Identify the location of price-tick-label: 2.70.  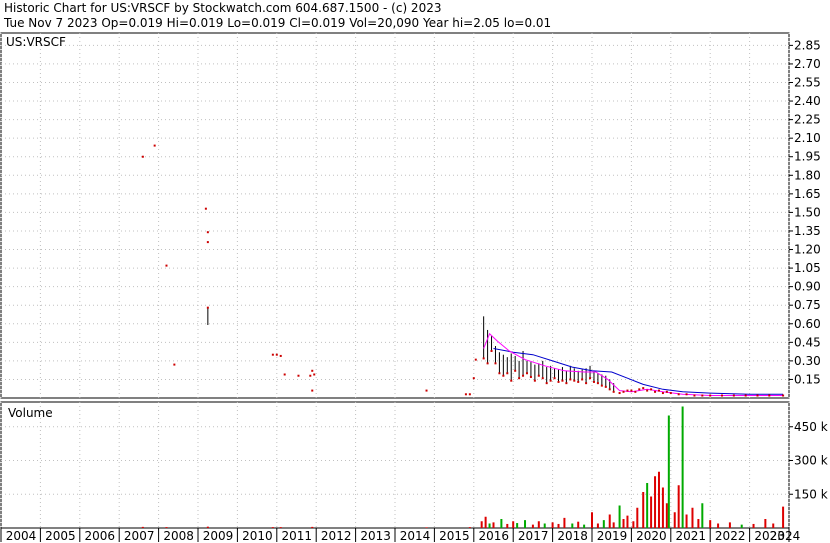
(807, 64).